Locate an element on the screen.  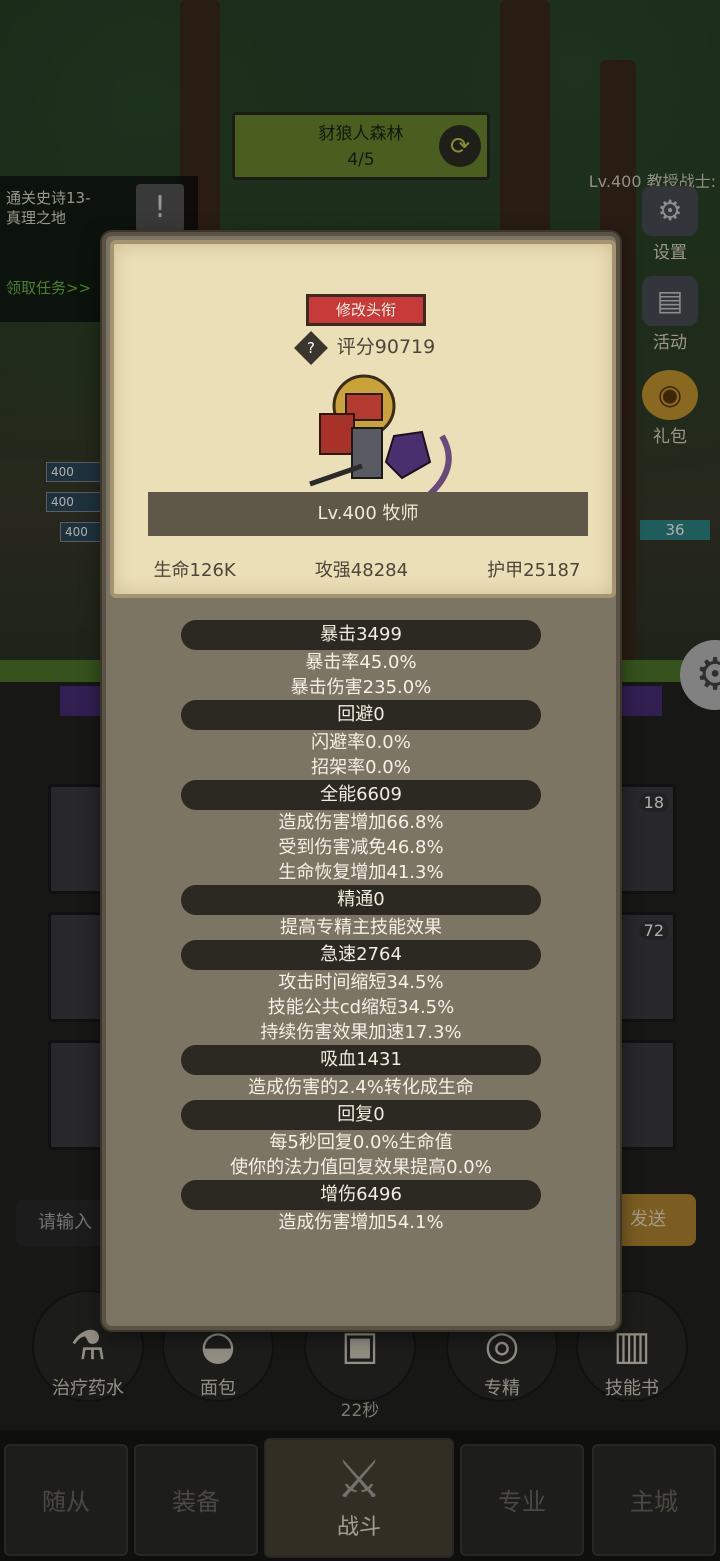
help-icon: ? is located at coordinates (310, 347).